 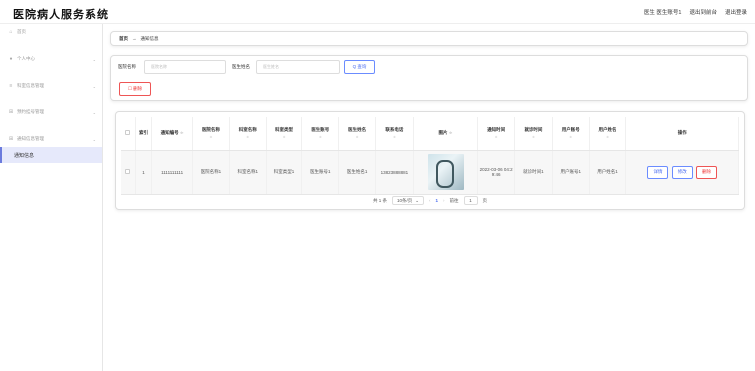 What do you see at coordinates (248, 172) in the screenshot?
I see `cell-dept-name: 科室名称1` at bounding box center [248, 172].